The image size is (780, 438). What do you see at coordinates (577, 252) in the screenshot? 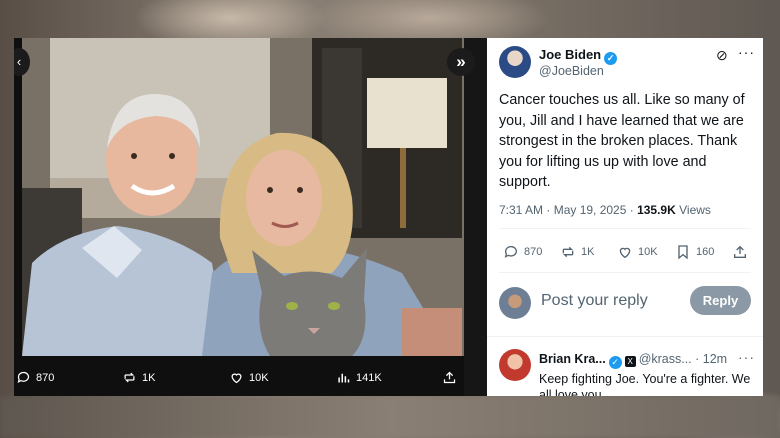
I see `repost-action: 1K` at bounding box center [577, 252].